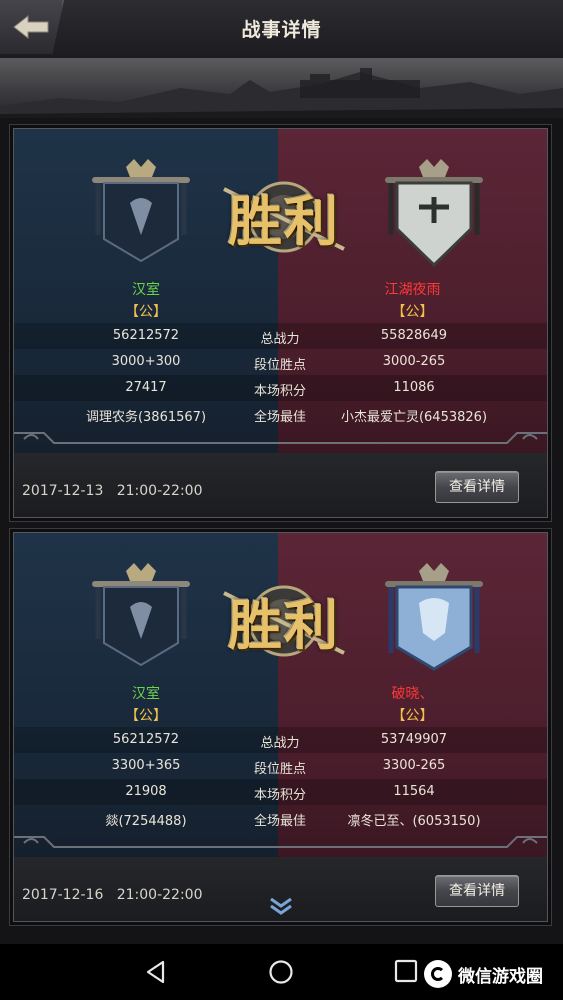 This screenshot has height=1000, width=563. Describe the element at coordinates (63, 491) in the screenshot. I see `battle-date: 2017-12-13` at that location.